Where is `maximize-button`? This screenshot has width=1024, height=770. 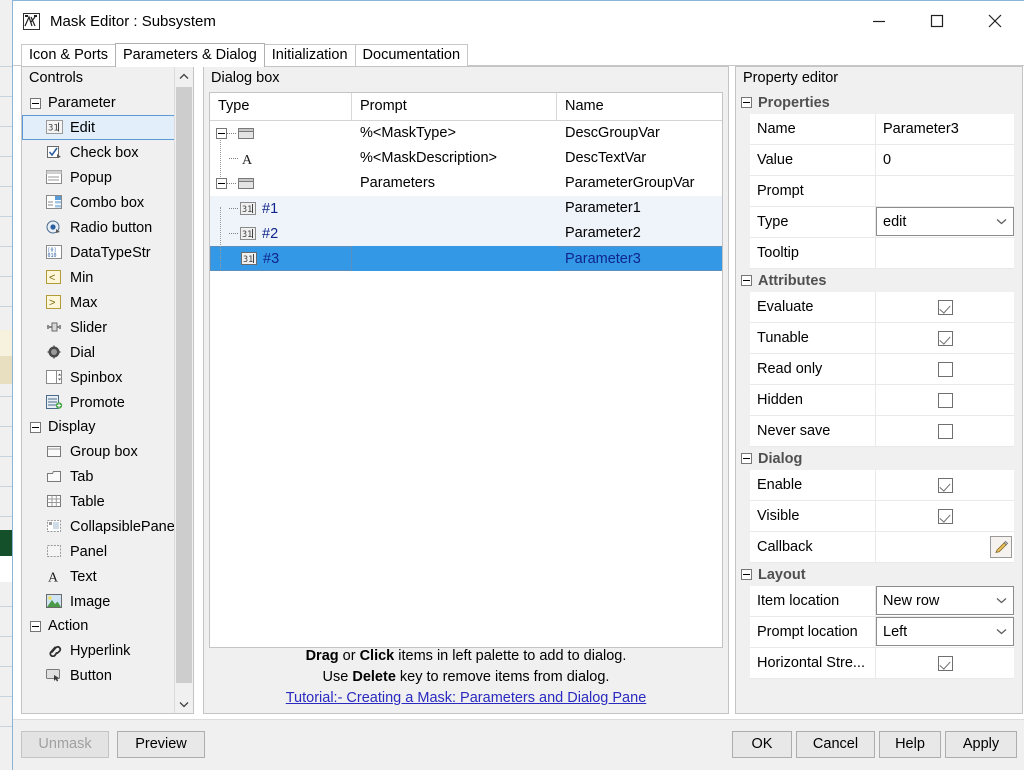 maximize-button is located at coordinates (937, 21).